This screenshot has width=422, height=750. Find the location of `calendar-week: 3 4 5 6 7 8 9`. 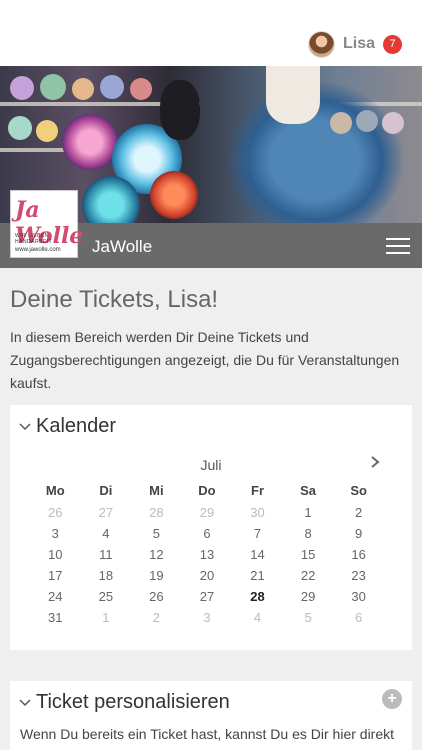

calendar-week: 3 4 5 6 7 8 9 is located at coordinates (211, 533).